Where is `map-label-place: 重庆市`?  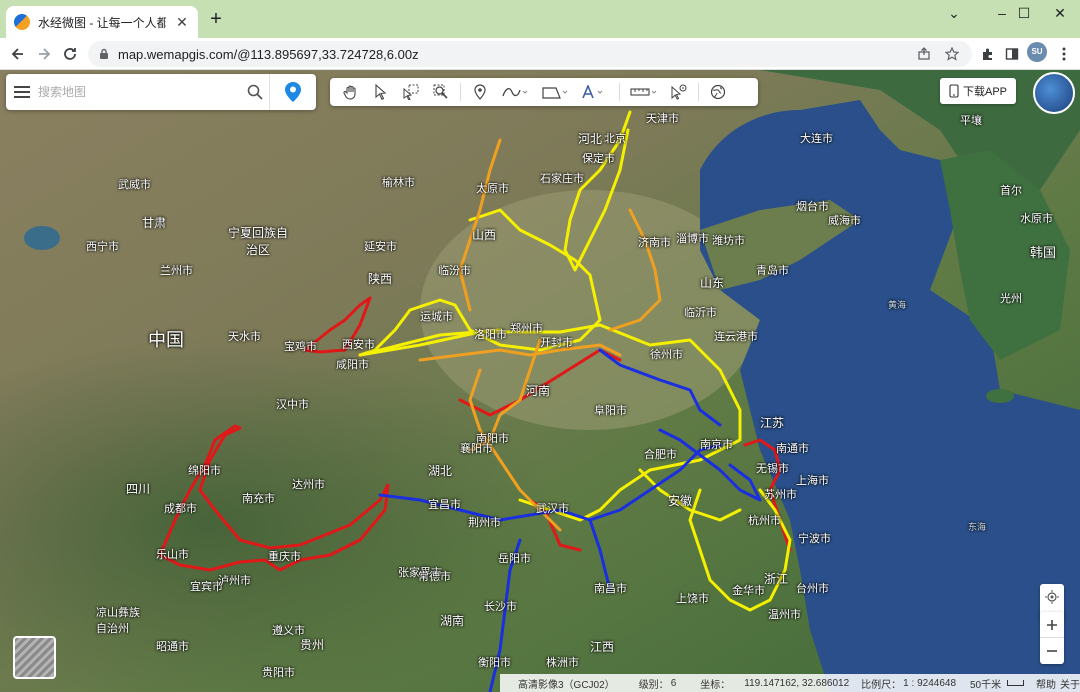
map-label-place: 重庆市 is located at coordinates (284, 557).